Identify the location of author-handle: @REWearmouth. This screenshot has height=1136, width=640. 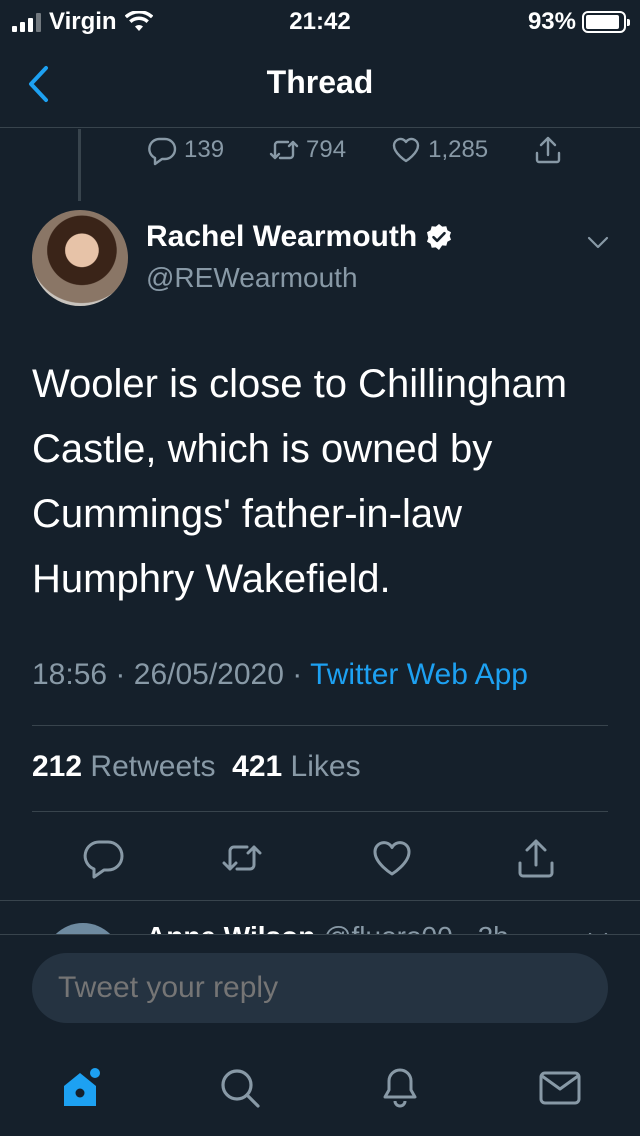
(252, 278).